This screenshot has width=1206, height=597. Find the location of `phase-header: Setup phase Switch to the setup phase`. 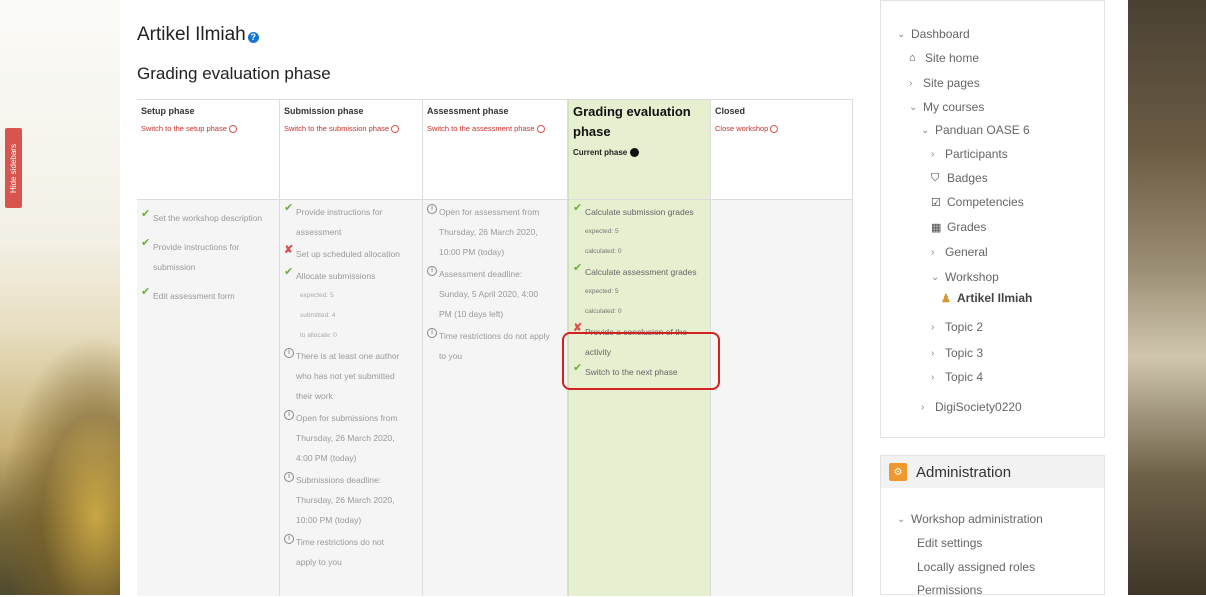

phase-header: Setup phase Switch to the setup phase is located at coordinates (208, 150).